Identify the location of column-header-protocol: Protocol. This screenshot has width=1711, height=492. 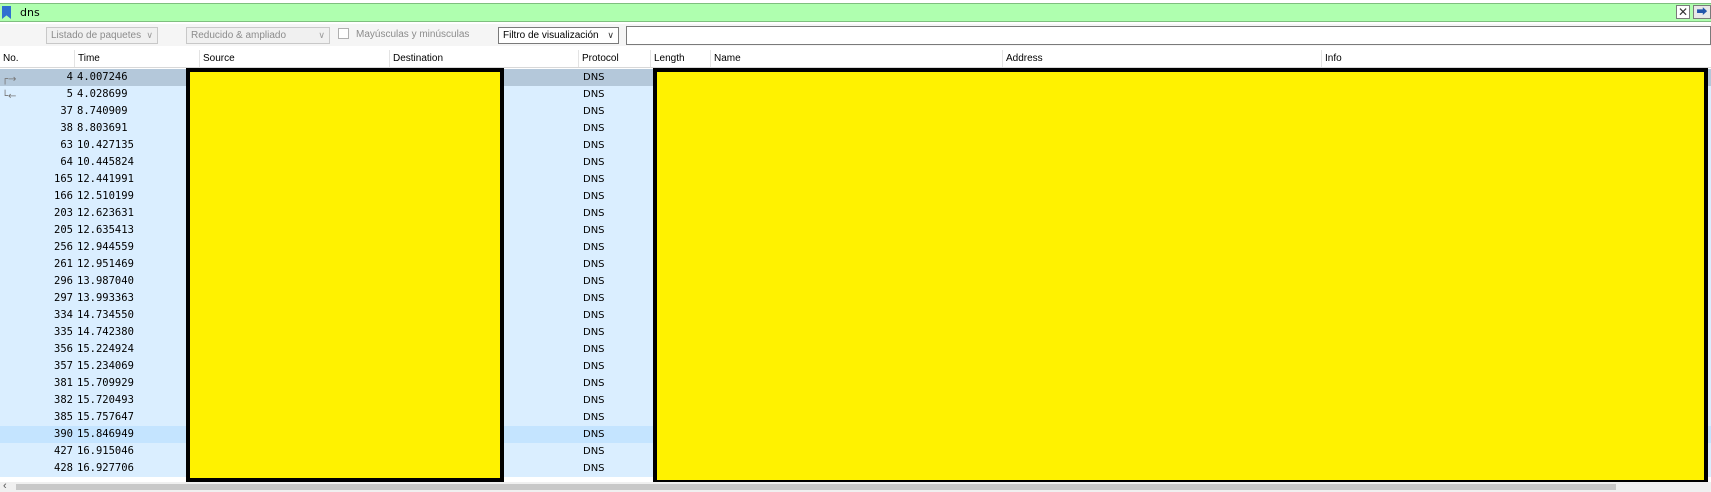
(615, 58).